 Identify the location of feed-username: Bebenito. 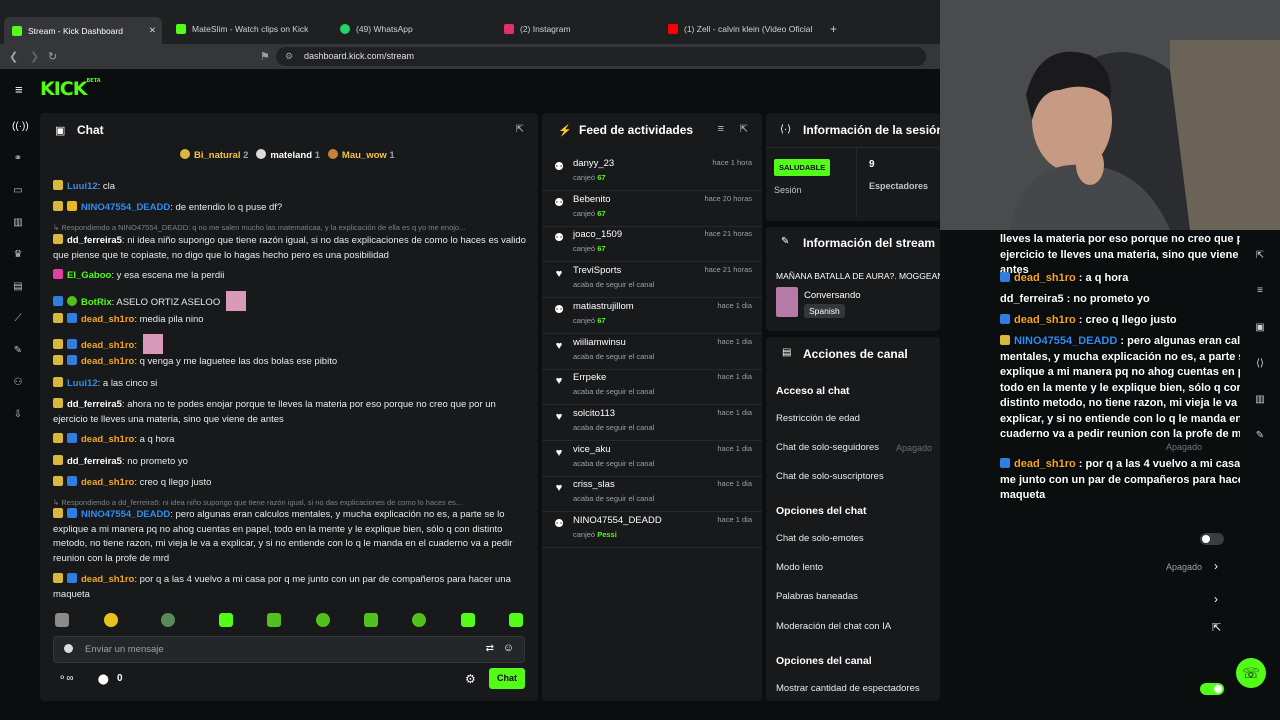
(592, 199).